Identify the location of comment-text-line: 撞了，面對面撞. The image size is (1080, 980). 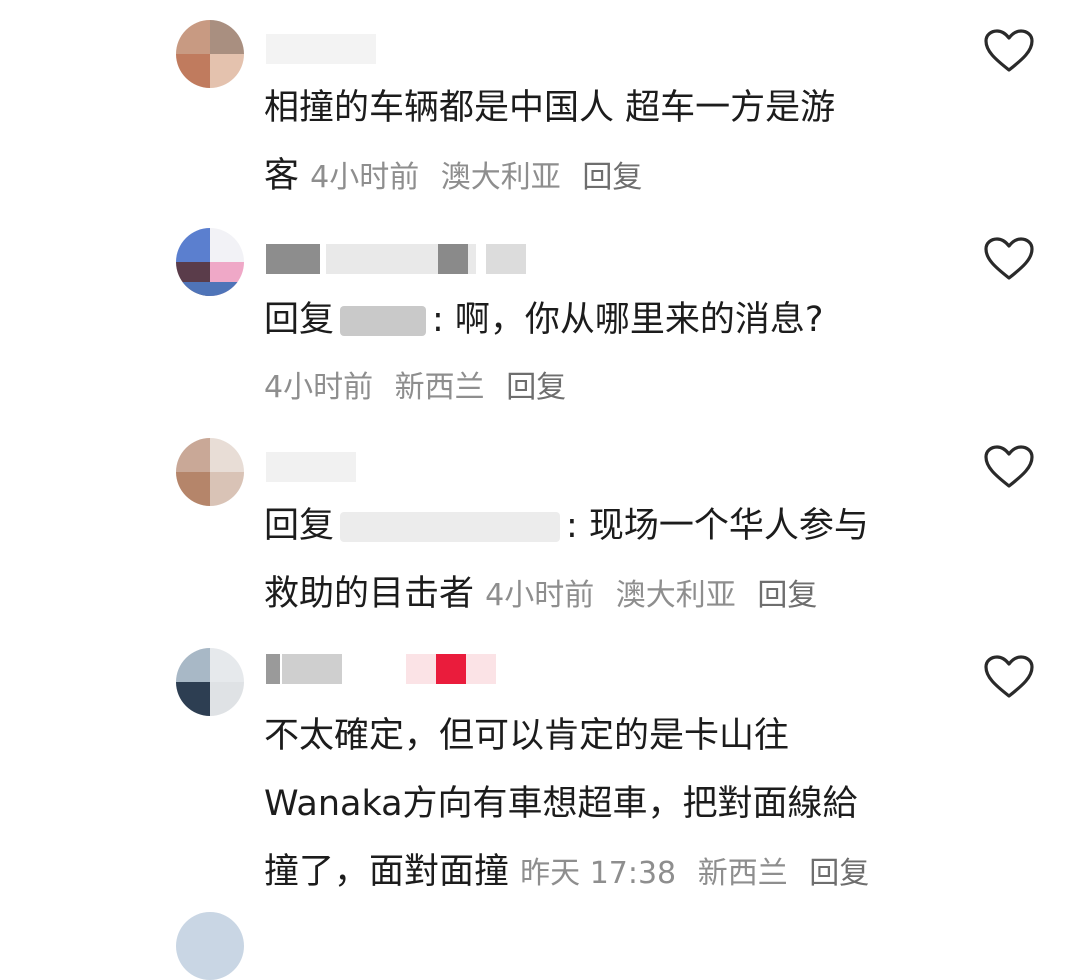
(387, 872).